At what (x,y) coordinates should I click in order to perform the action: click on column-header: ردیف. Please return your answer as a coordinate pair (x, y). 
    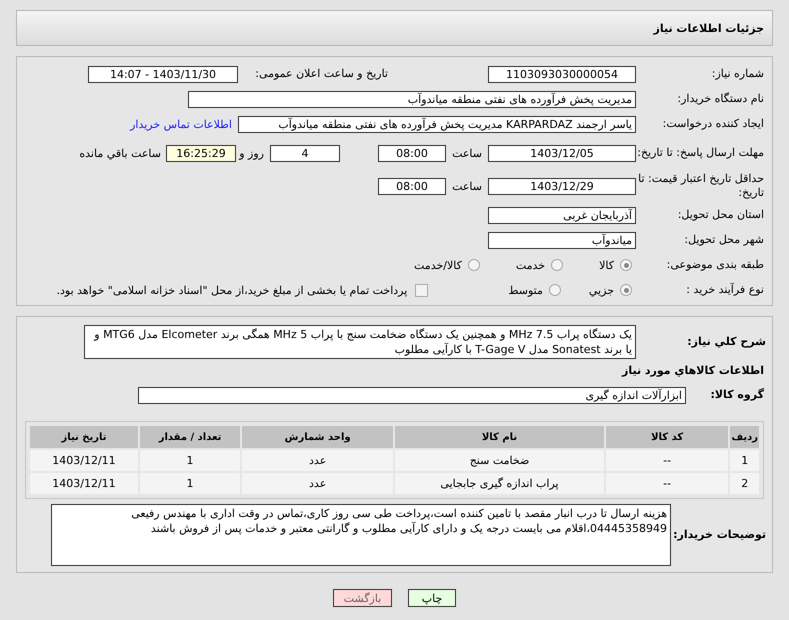
    Looking at the image, I should click on (744, 437).